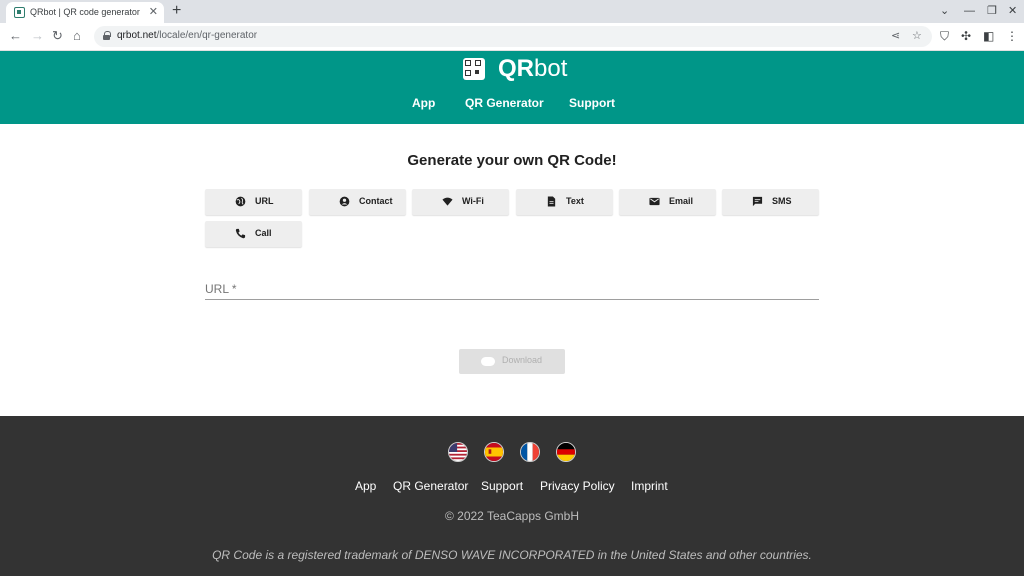 Image resolution: width=1024 pixels, height=576 pixels. What do you see at coordinates (153, 12) in the screenshot?
I see `tab-close-icon: ✕` at bounding box center [153, 12].